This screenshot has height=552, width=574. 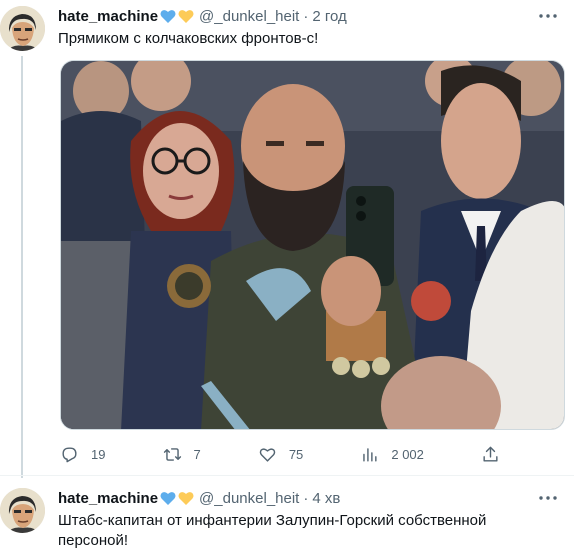 I want to click on retweet-button: 7, so click(x=182, y=454).